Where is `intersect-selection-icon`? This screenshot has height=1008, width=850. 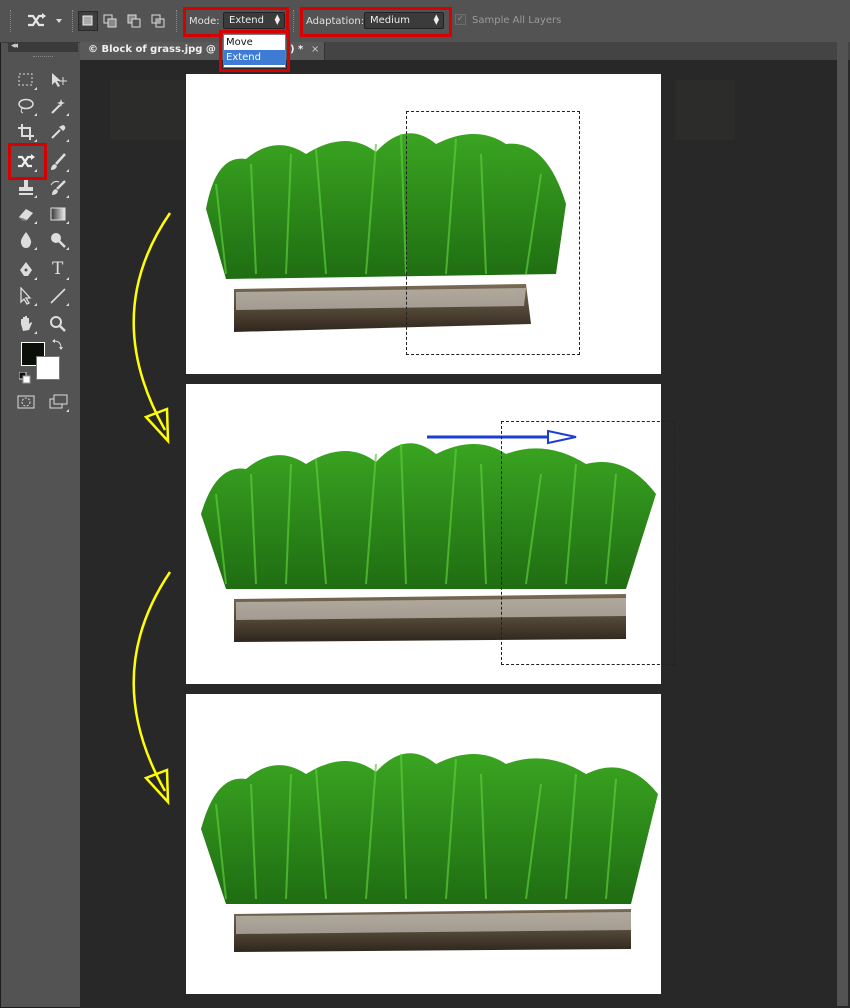
intersect-selection-icon is located at coordinates (158, 21).